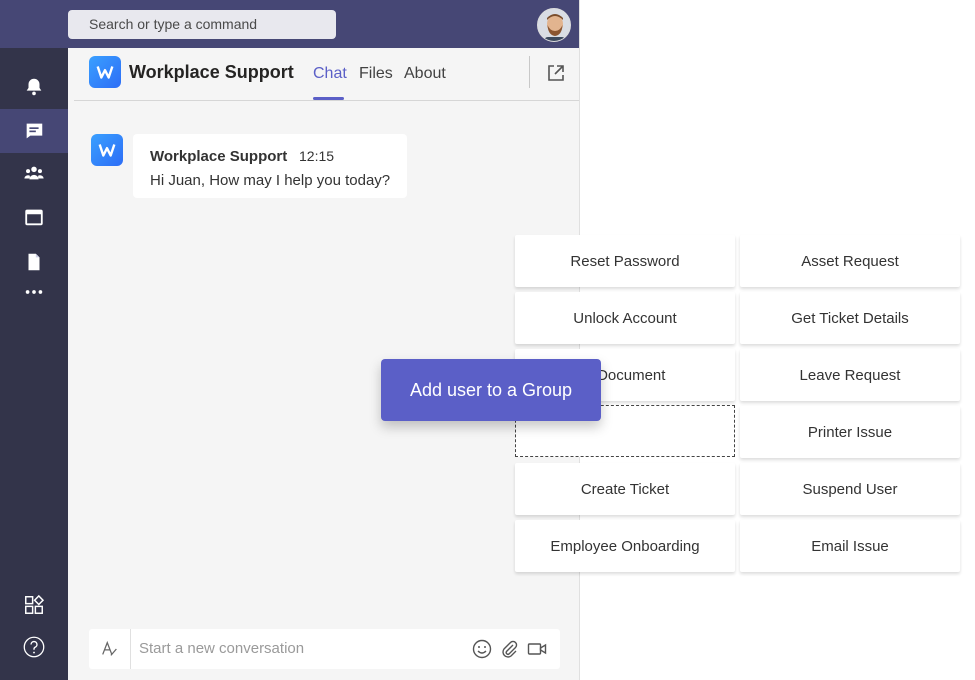 The height and width of the screenshot is (680, 975). Describe the element at coordinates (625, 261) in the screenshot. I see `action-card-reset-password: Reset Password` at that location.